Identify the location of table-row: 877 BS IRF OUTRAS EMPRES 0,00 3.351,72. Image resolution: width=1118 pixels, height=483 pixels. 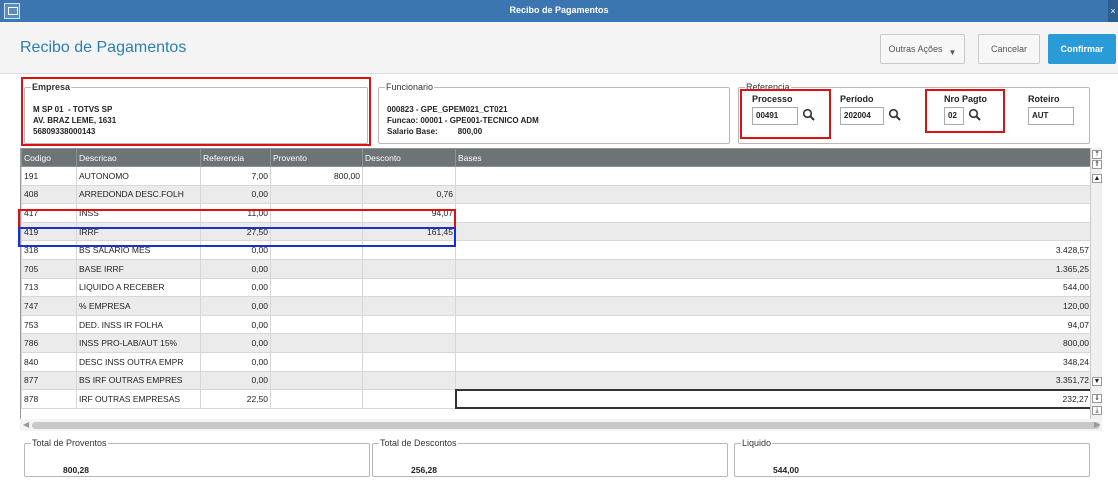
(555, 380).